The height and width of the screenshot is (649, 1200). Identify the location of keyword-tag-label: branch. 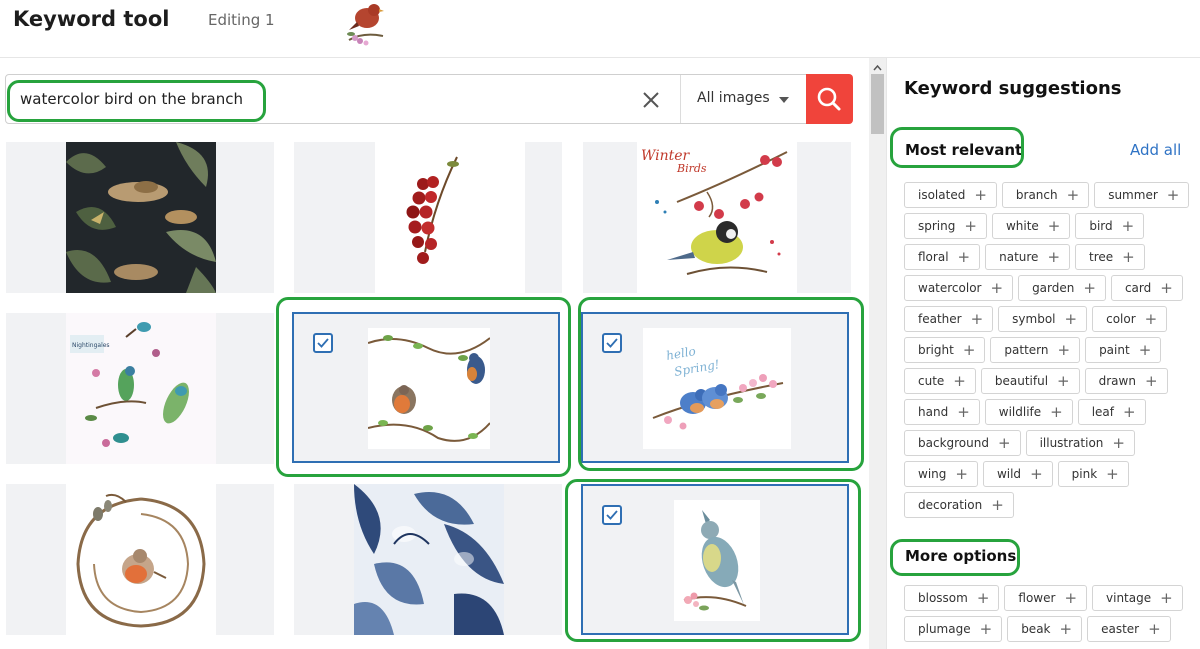
(1036, 195).